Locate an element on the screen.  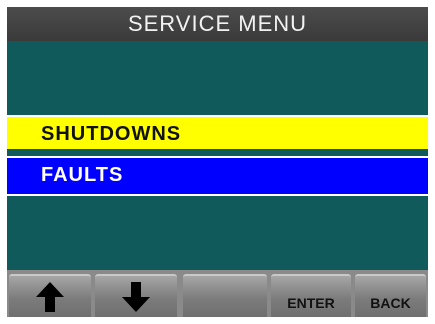
blank-button is located at coordinates (225, 295).